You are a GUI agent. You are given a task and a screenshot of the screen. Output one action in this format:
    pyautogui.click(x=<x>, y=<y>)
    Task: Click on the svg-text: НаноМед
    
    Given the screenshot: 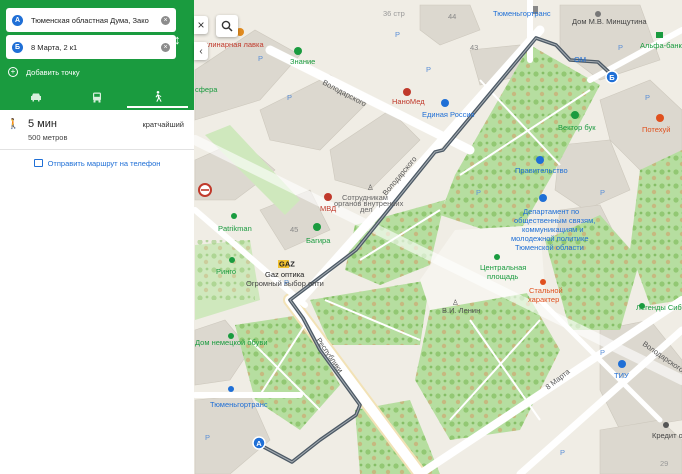 What is the action you would take?
    pyautogui.click(x=408, y=101)
    